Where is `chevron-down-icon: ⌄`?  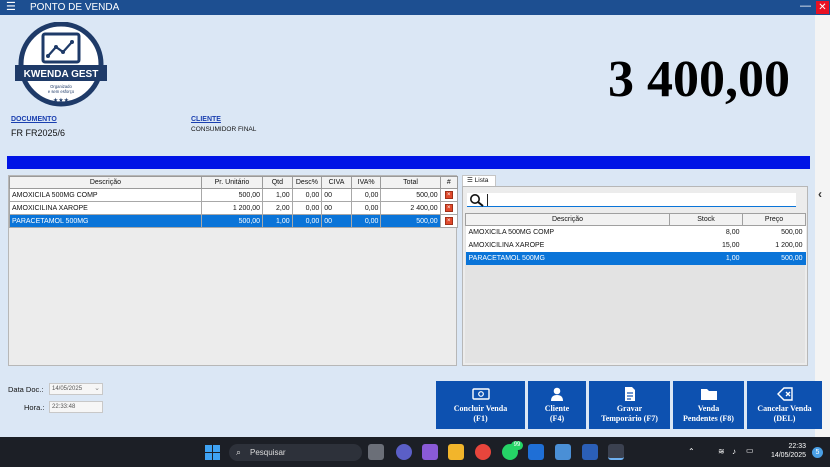 chevron-down-icon: ⌄ is located at coordinates (97, 389).